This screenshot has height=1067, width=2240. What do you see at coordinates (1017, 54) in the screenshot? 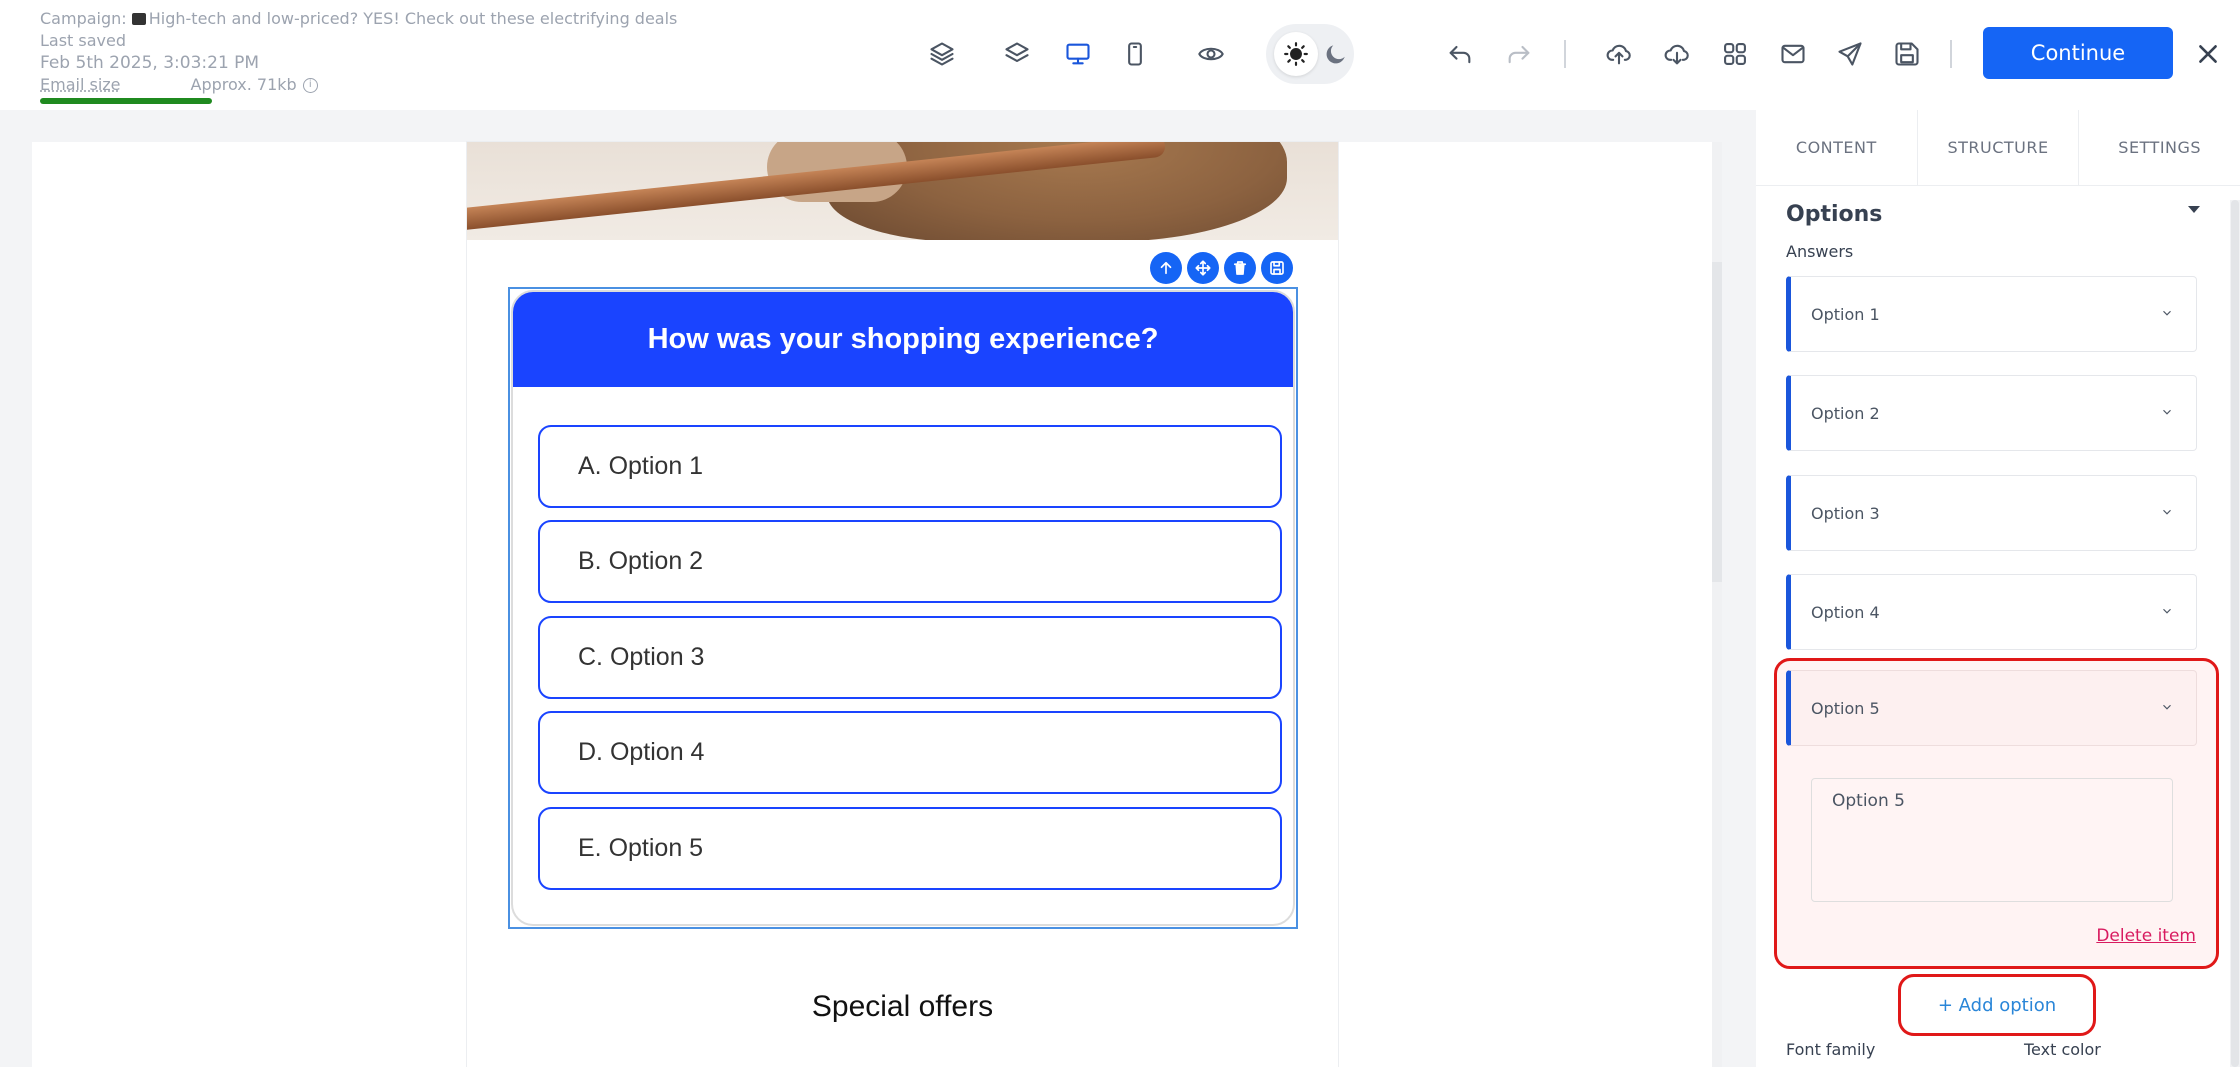
I see `layers-icon` at bounding box center [1017, 54].